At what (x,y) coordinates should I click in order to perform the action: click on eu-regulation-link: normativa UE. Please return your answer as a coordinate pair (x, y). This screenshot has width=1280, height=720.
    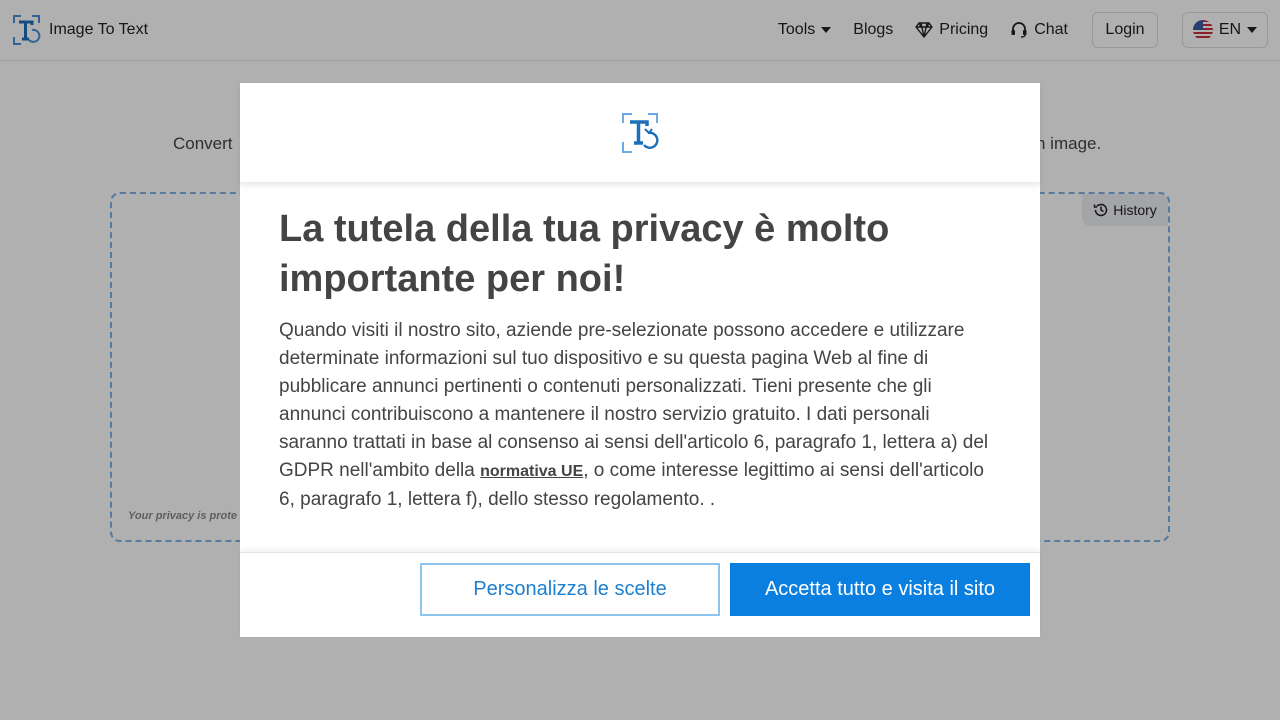
    Looking at the image, I should click on (531, 471).